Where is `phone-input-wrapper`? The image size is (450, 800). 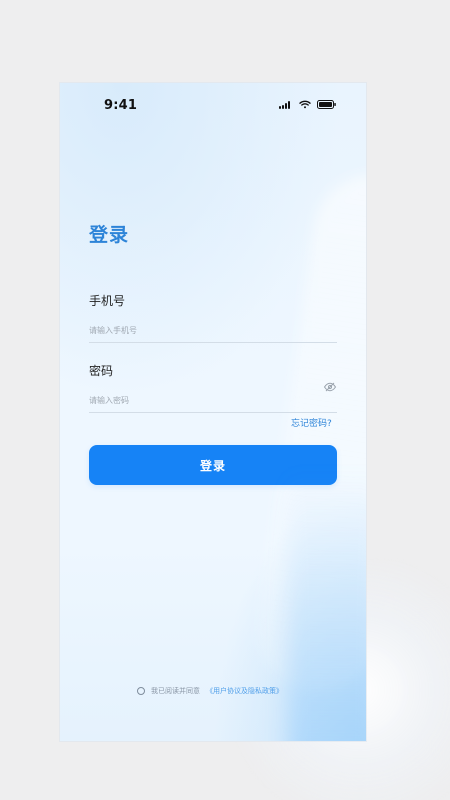 phone-input-wrapper is located at coordinates (213, 330).